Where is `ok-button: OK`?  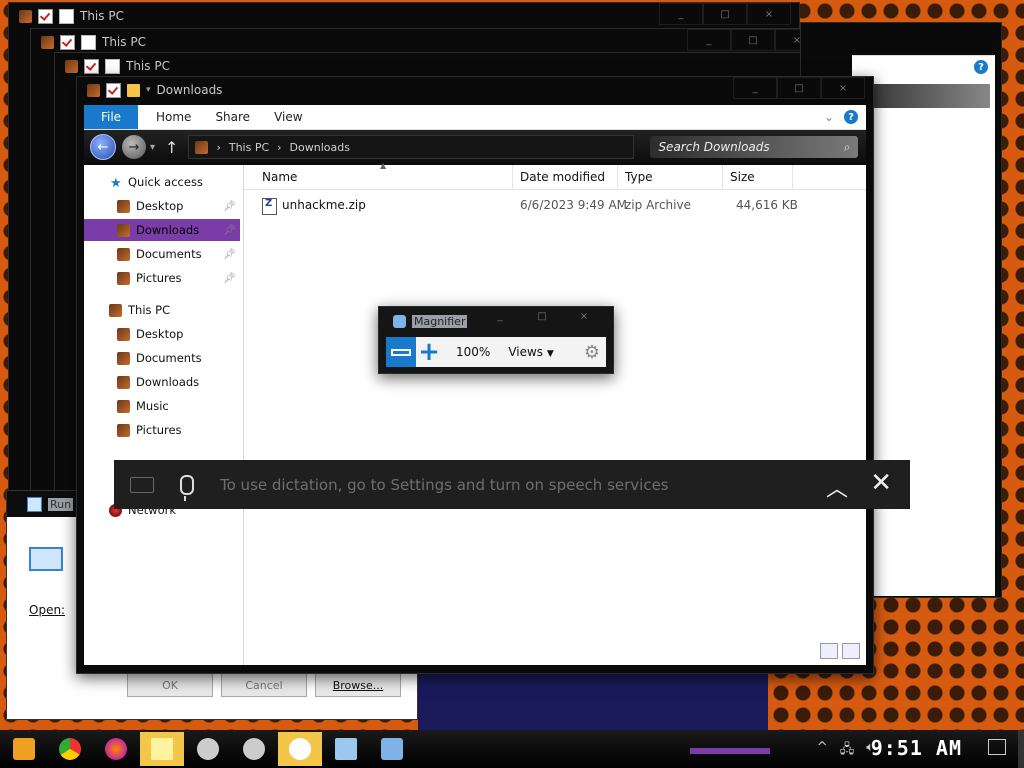 ok-button: OK is located at coordinates (170, 685).